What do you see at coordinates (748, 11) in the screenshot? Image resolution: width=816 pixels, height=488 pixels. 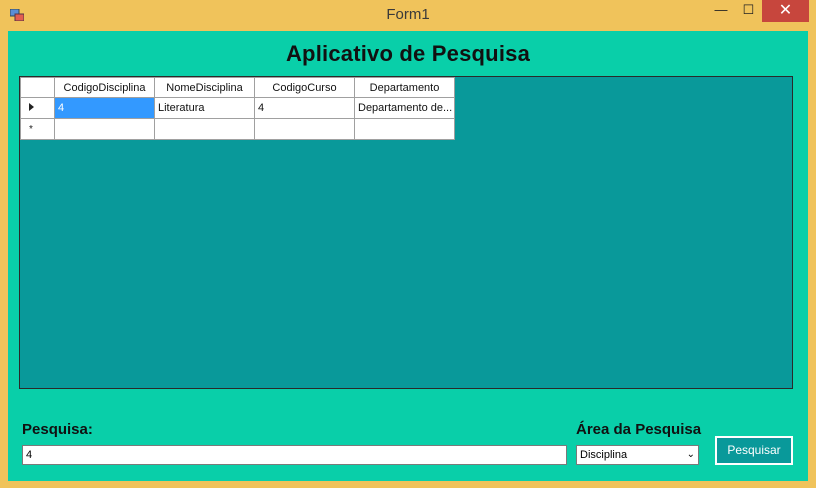 I see `maximize-button: ☐` at bounding box center [748, 11].